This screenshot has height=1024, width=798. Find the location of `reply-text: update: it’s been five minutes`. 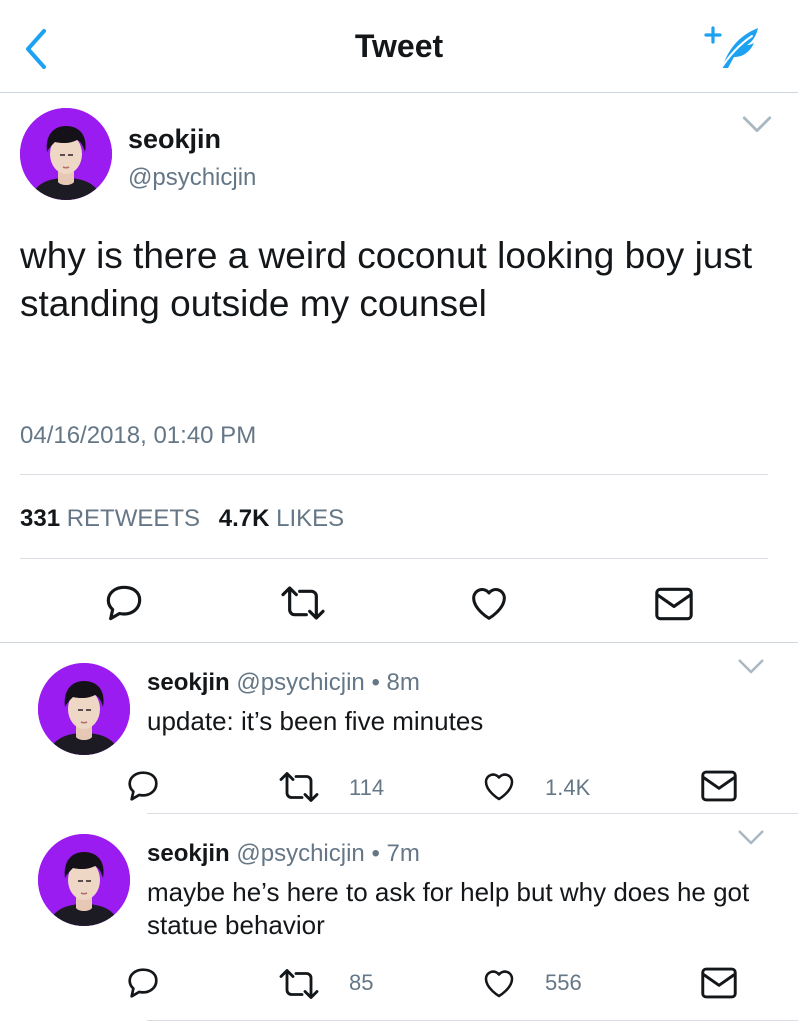

reply-text: update: it’s been five minutes is located at coordinates (315, 721).